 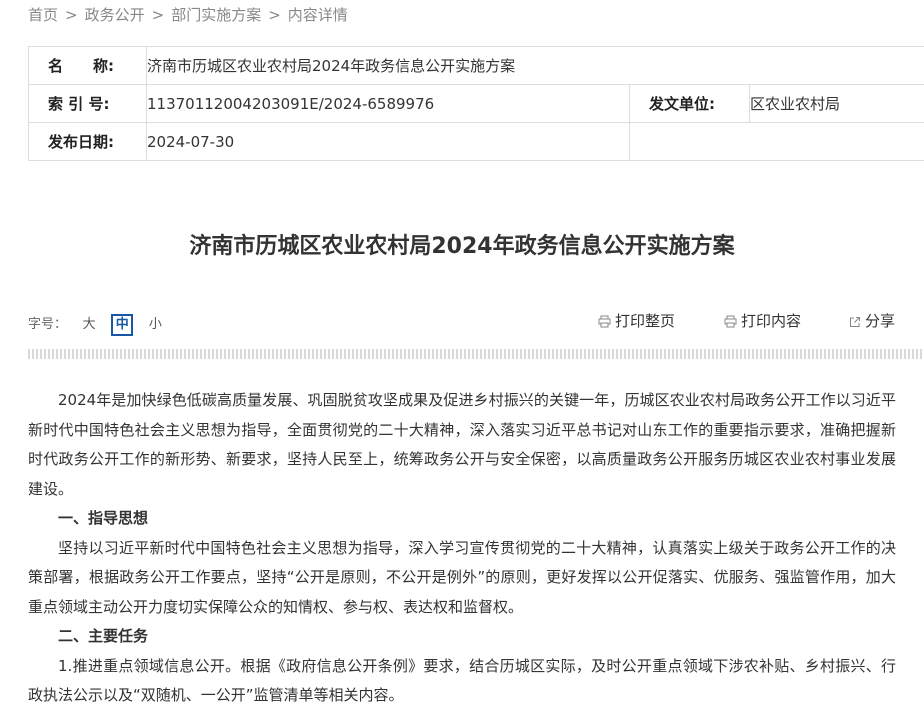 What do you see at coordinates (78, 104) in the screenshot?
I see `meta-index-label-text: 索 引 号:` at bounding box center [78, 104].